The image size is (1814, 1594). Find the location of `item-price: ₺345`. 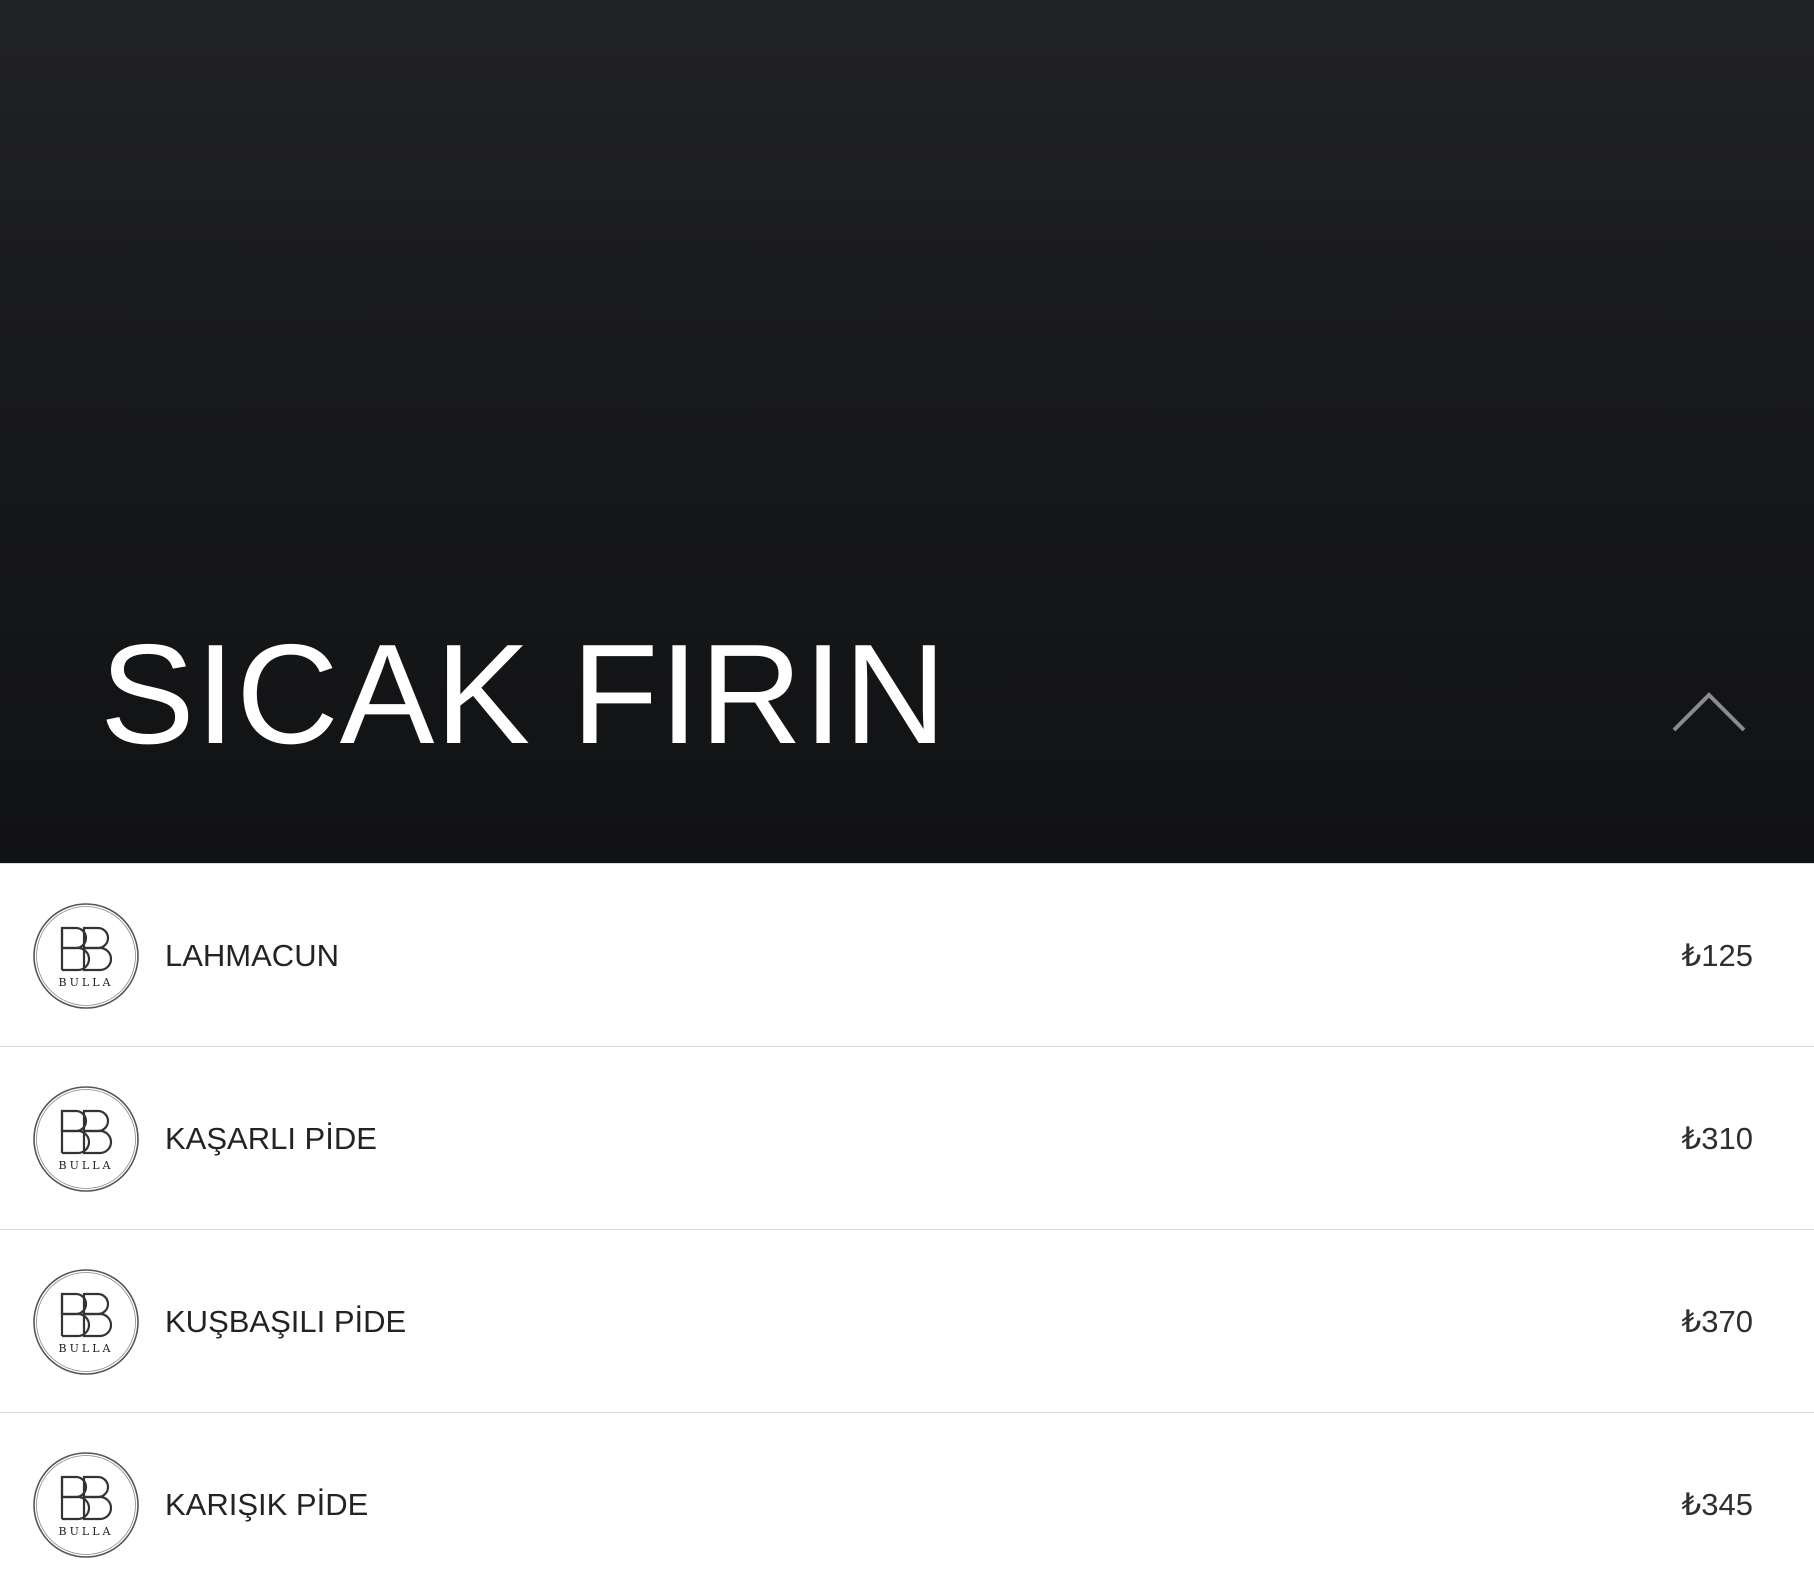

item-price: ₺345 is located at coordinates (1717, 1504).